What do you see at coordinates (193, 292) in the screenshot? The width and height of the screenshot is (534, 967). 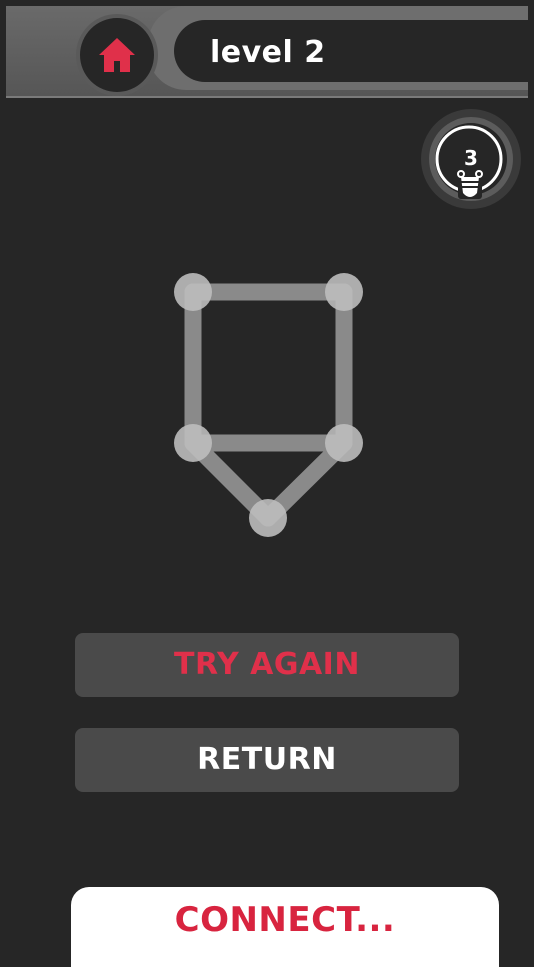 I see `node-top-left` at bounding box center [193, 292].